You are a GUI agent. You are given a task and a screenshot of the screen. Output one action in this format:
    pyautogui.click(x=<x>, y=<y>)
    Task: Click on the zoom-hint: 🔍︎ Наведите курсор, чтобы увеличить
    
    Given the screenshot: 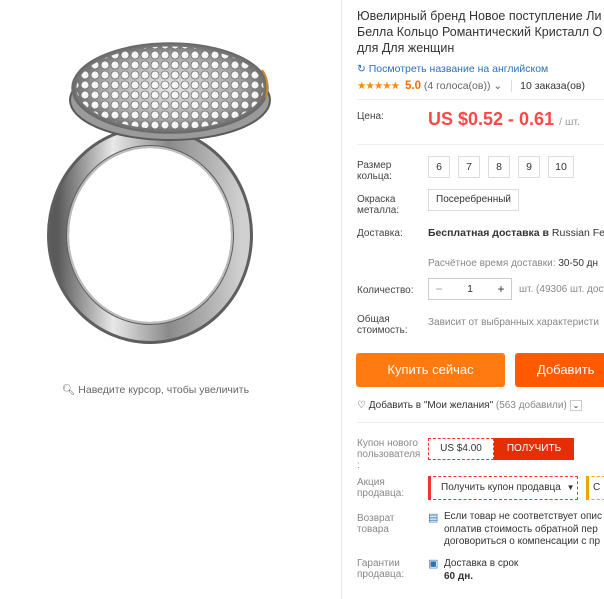 What is the action you would take?
    pyautogui.click(x=155, y=389)
    